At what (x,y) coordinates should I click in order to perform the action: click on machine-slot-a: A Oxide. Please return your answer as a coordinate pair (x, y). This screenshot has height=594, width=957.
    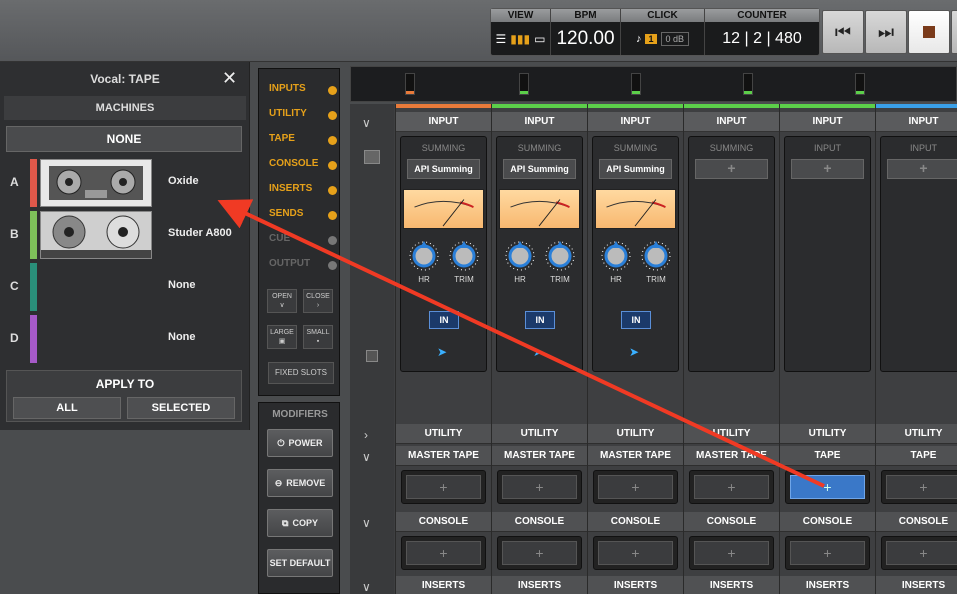
    Looking at the image, I should click on (125, 183).